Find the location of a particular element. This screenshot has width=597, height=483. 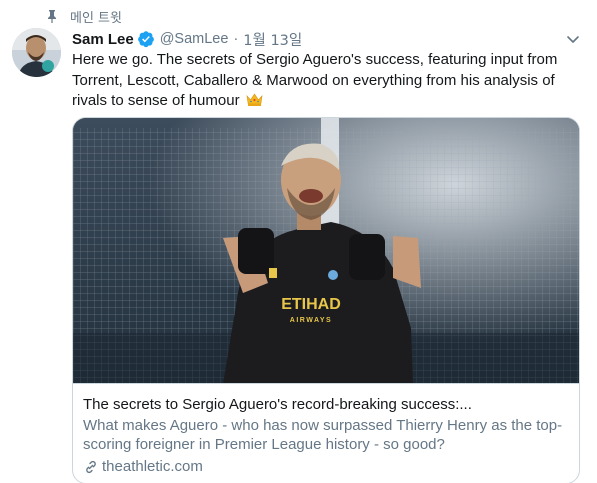

card-domain-row: theathletic.com is located at coordinates (326, 467).